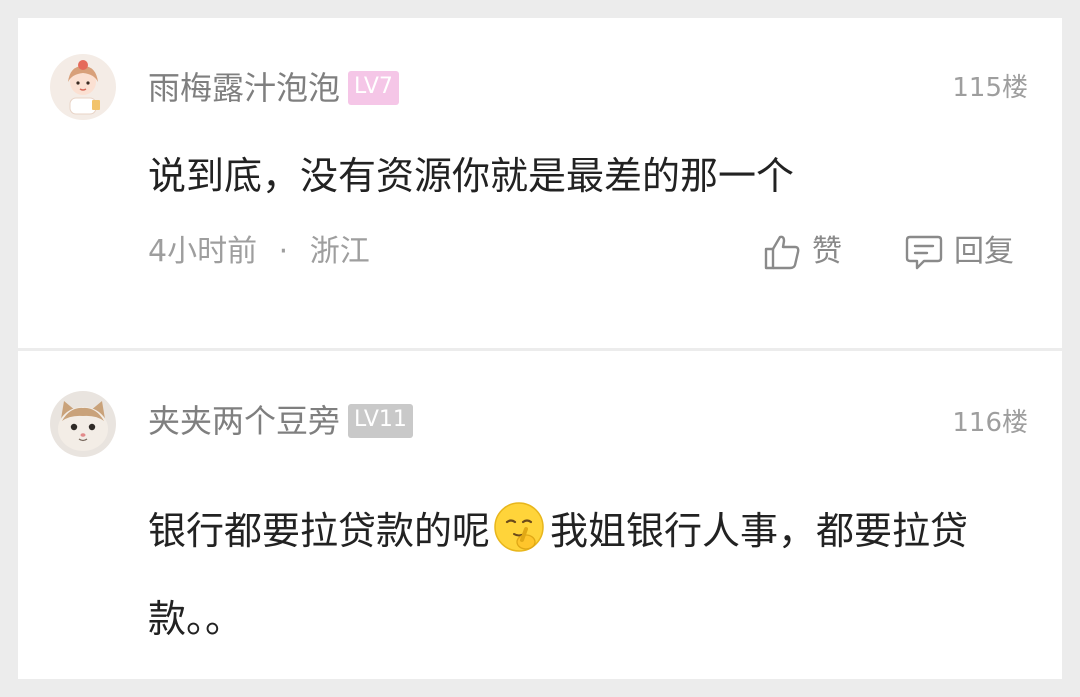  I want to click on like-button: 赞, so click(802, 252).